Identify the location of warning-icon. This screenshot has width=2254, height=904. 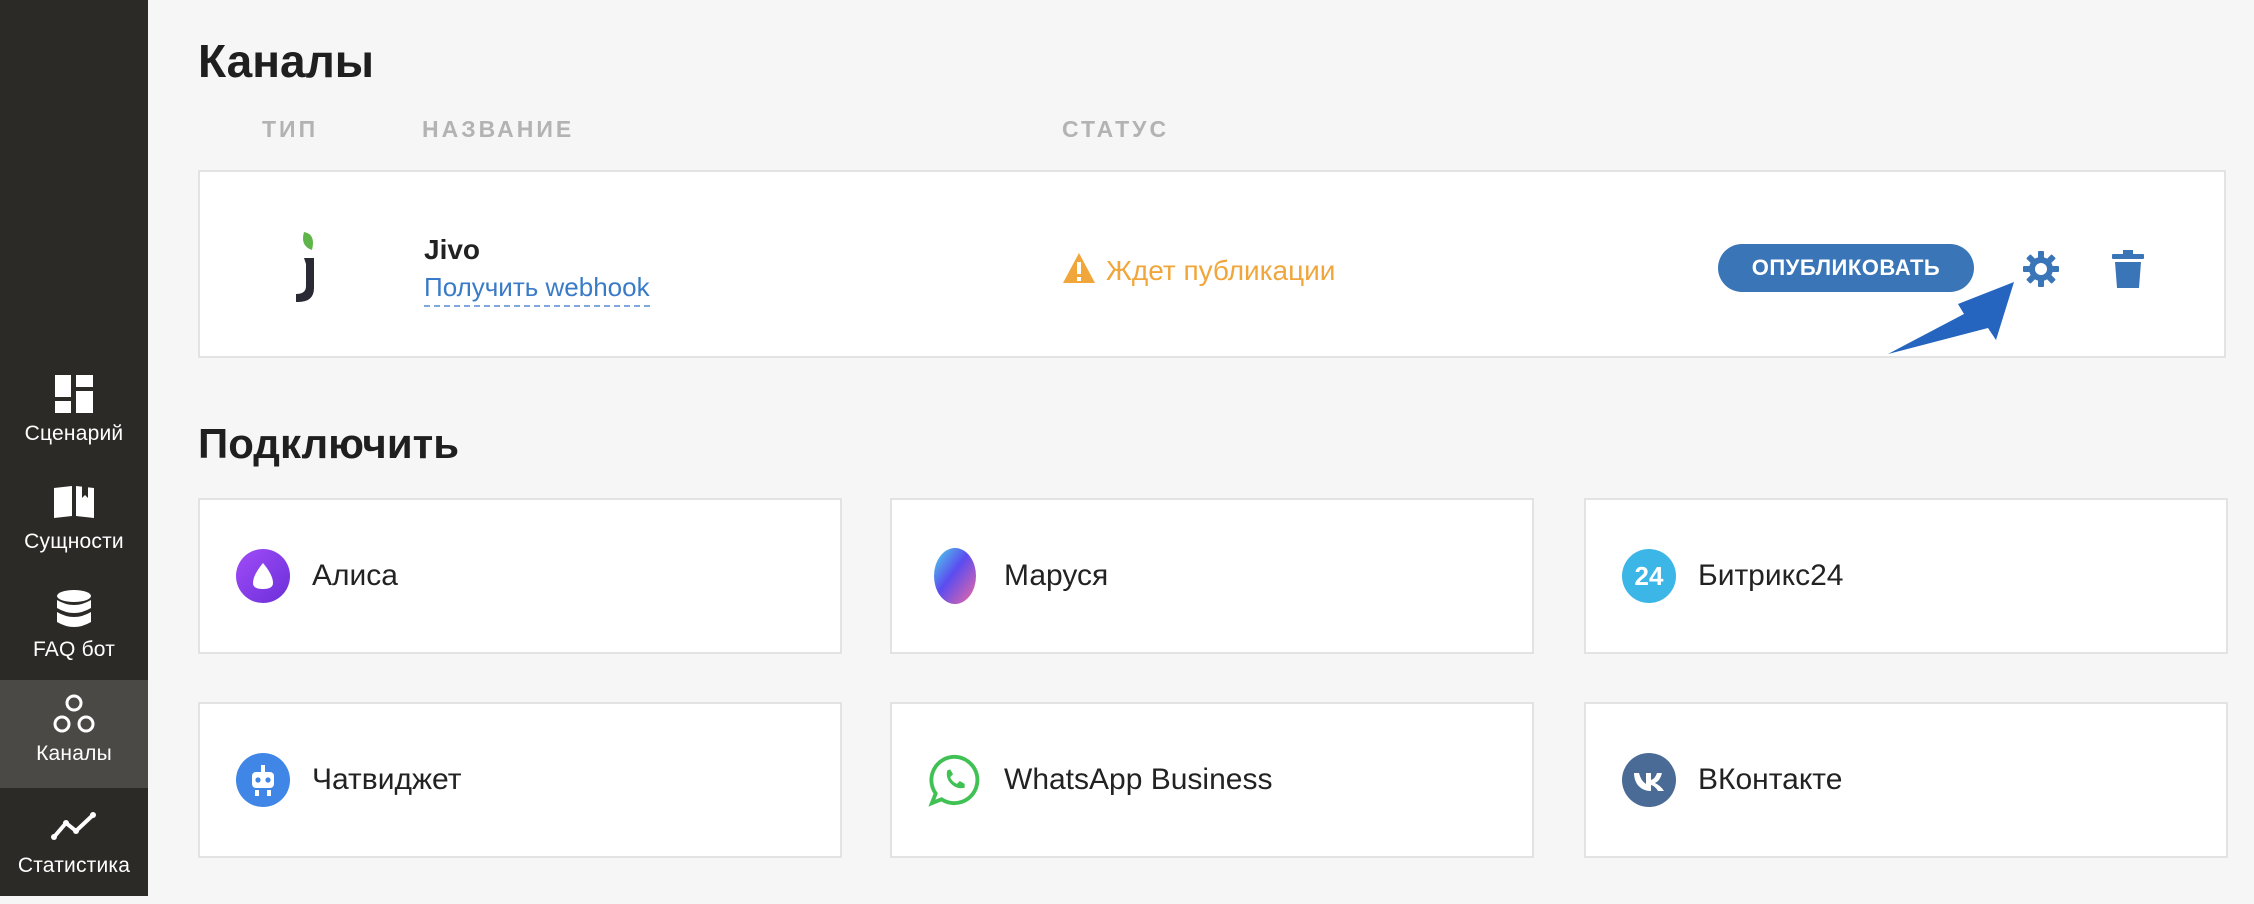
(1079, 270).